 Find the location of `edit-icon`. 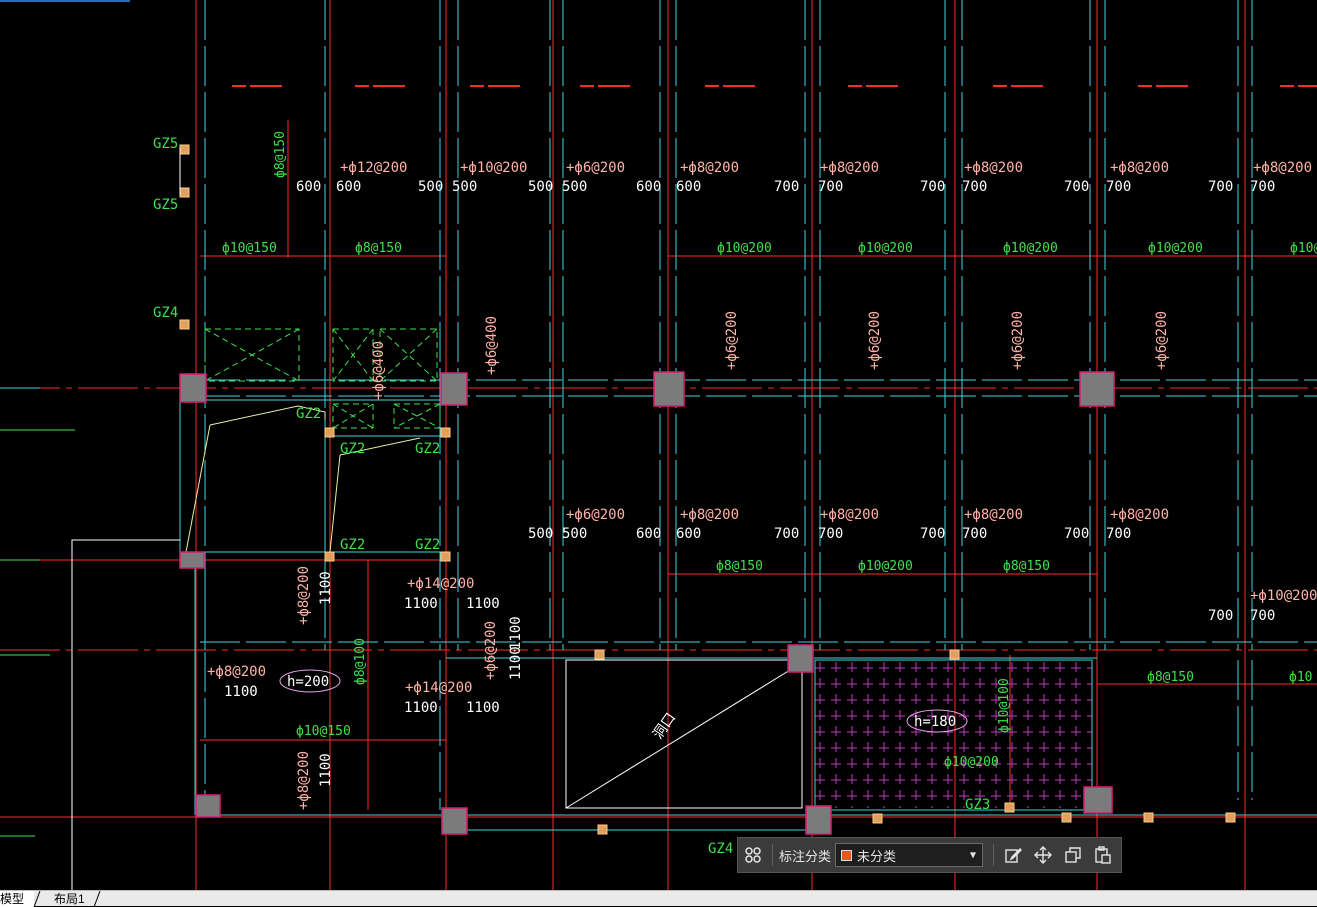

edit-icon is located at coordinates (1013, 855).